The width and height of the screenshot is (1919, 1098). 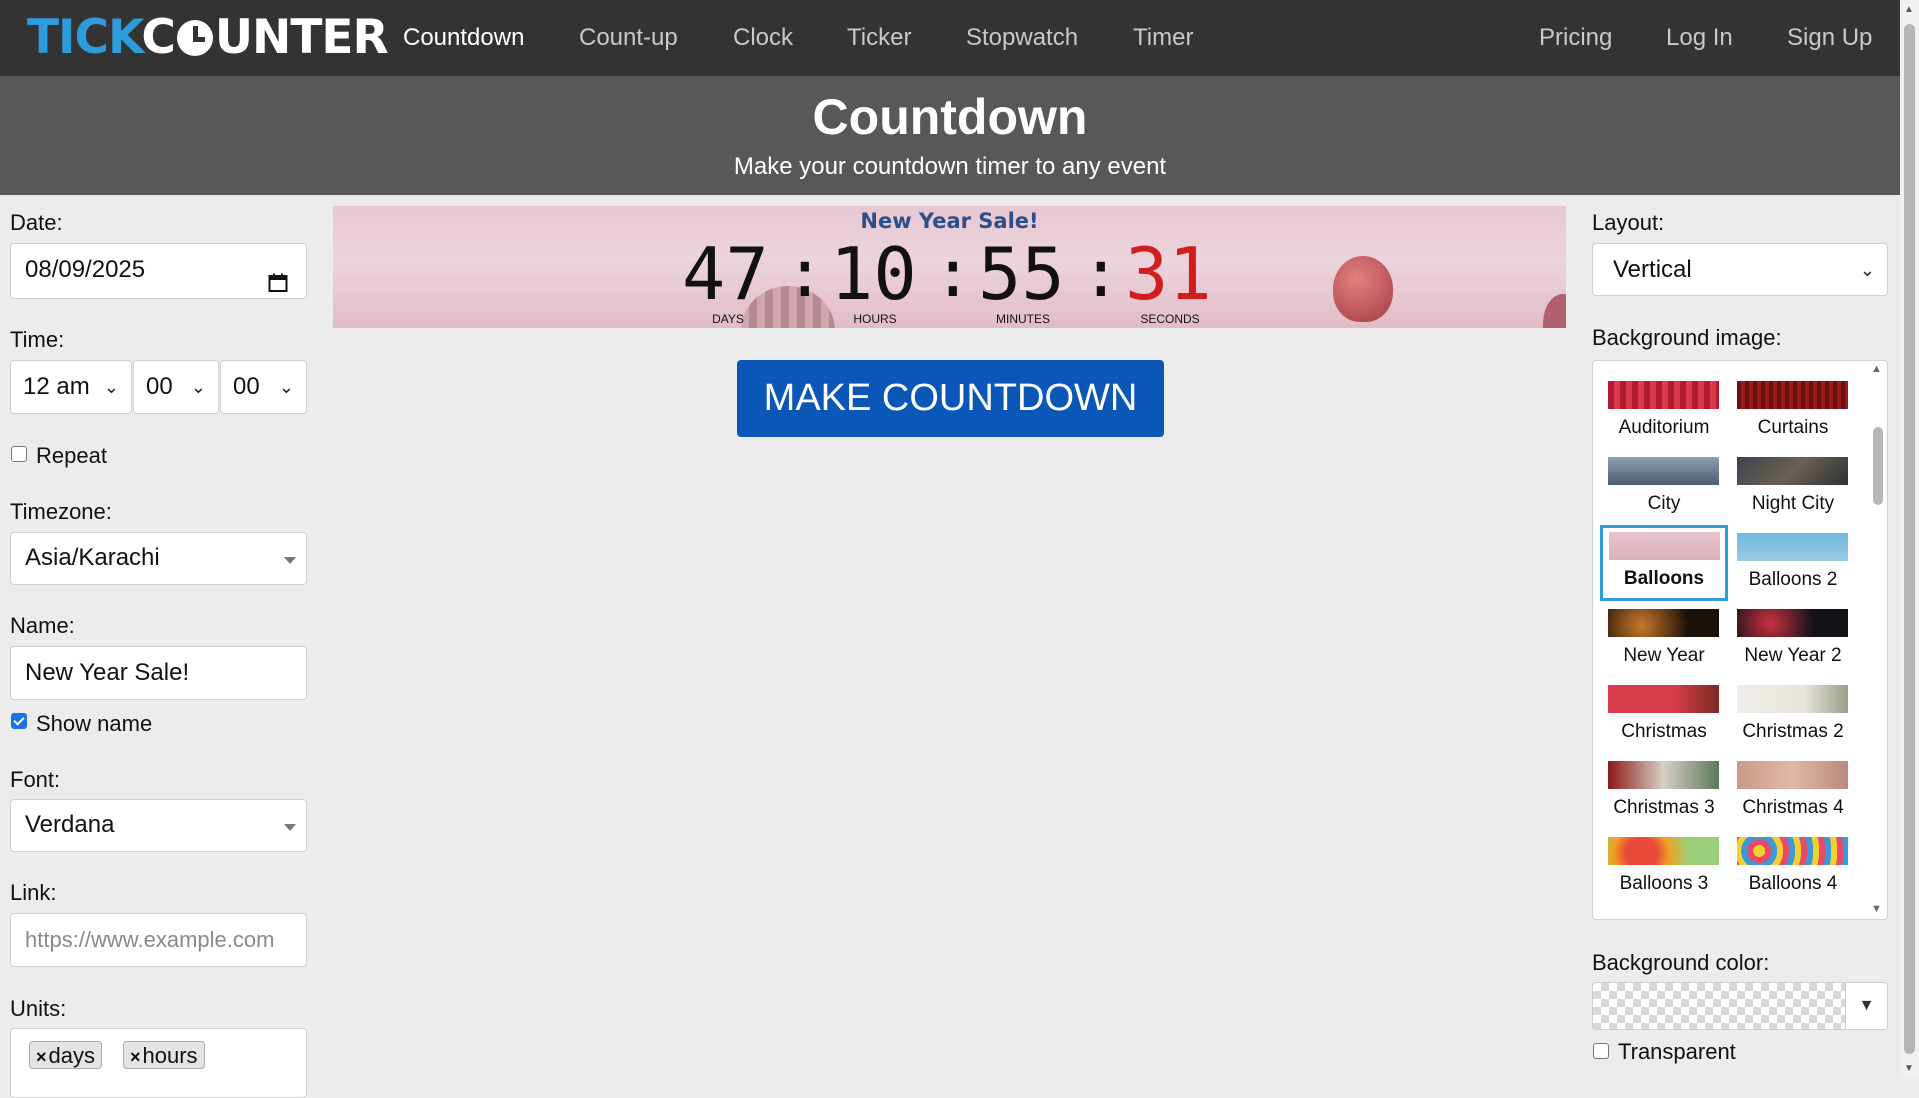 What do you see at coordinates (950, 117) in the screenshot?
I see `page-title: Countdown` at bounding box center [950, 117].